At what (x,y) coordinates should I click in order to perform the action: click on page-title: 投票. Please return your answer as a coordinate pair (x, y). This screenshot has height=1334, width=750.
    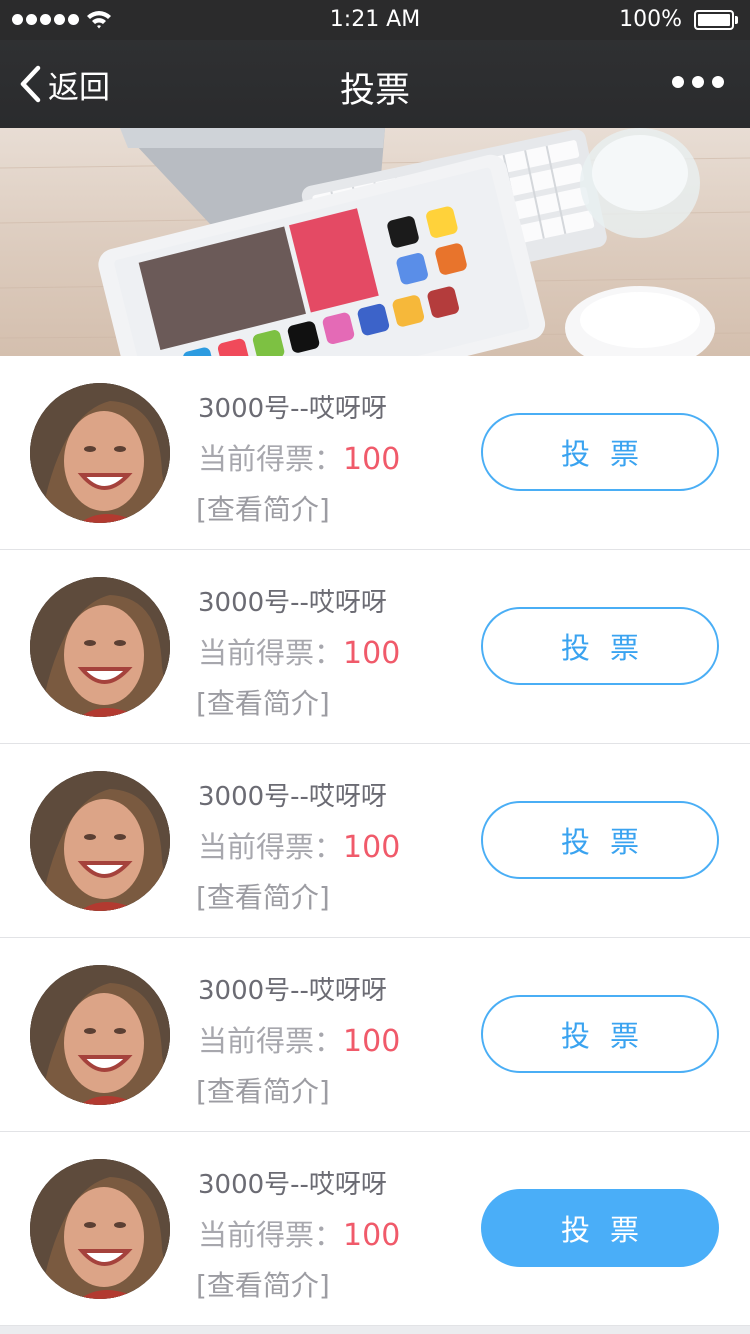
    Looking at the image, I should click on (374, 91).